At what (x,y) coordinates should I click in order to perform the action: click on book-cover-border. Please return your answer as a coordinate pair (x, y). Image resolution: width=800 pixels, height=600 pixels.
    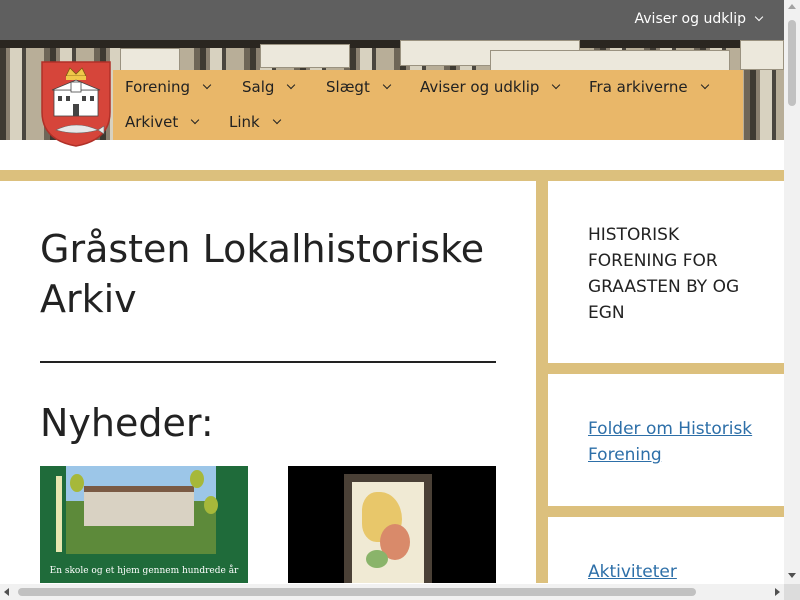
    Looking at the image, I should click on (59, 514).